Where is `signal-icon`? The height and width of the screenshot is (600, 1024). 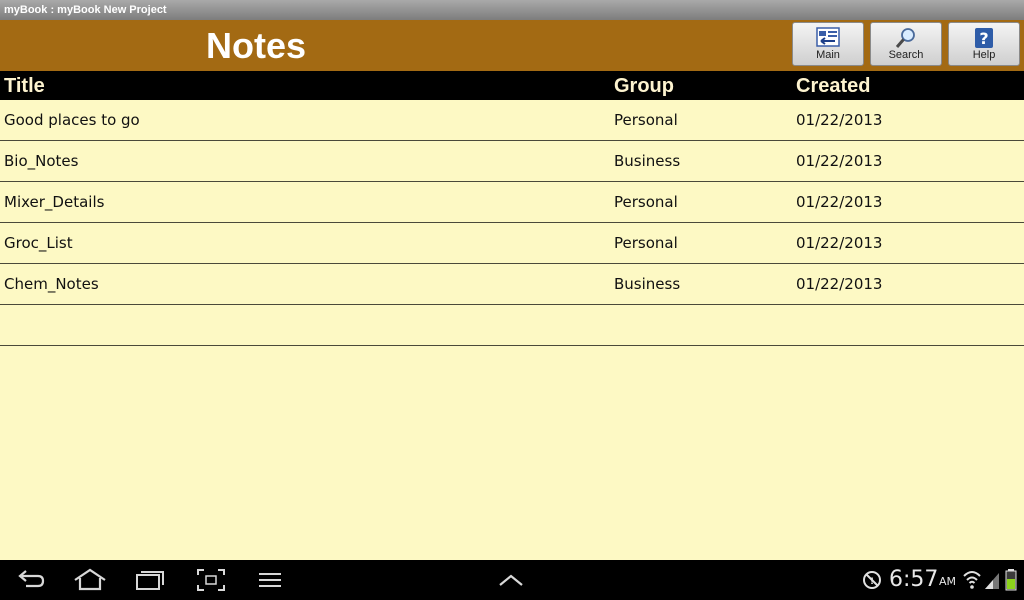
signal-icon is located at coordinates (992, 581).